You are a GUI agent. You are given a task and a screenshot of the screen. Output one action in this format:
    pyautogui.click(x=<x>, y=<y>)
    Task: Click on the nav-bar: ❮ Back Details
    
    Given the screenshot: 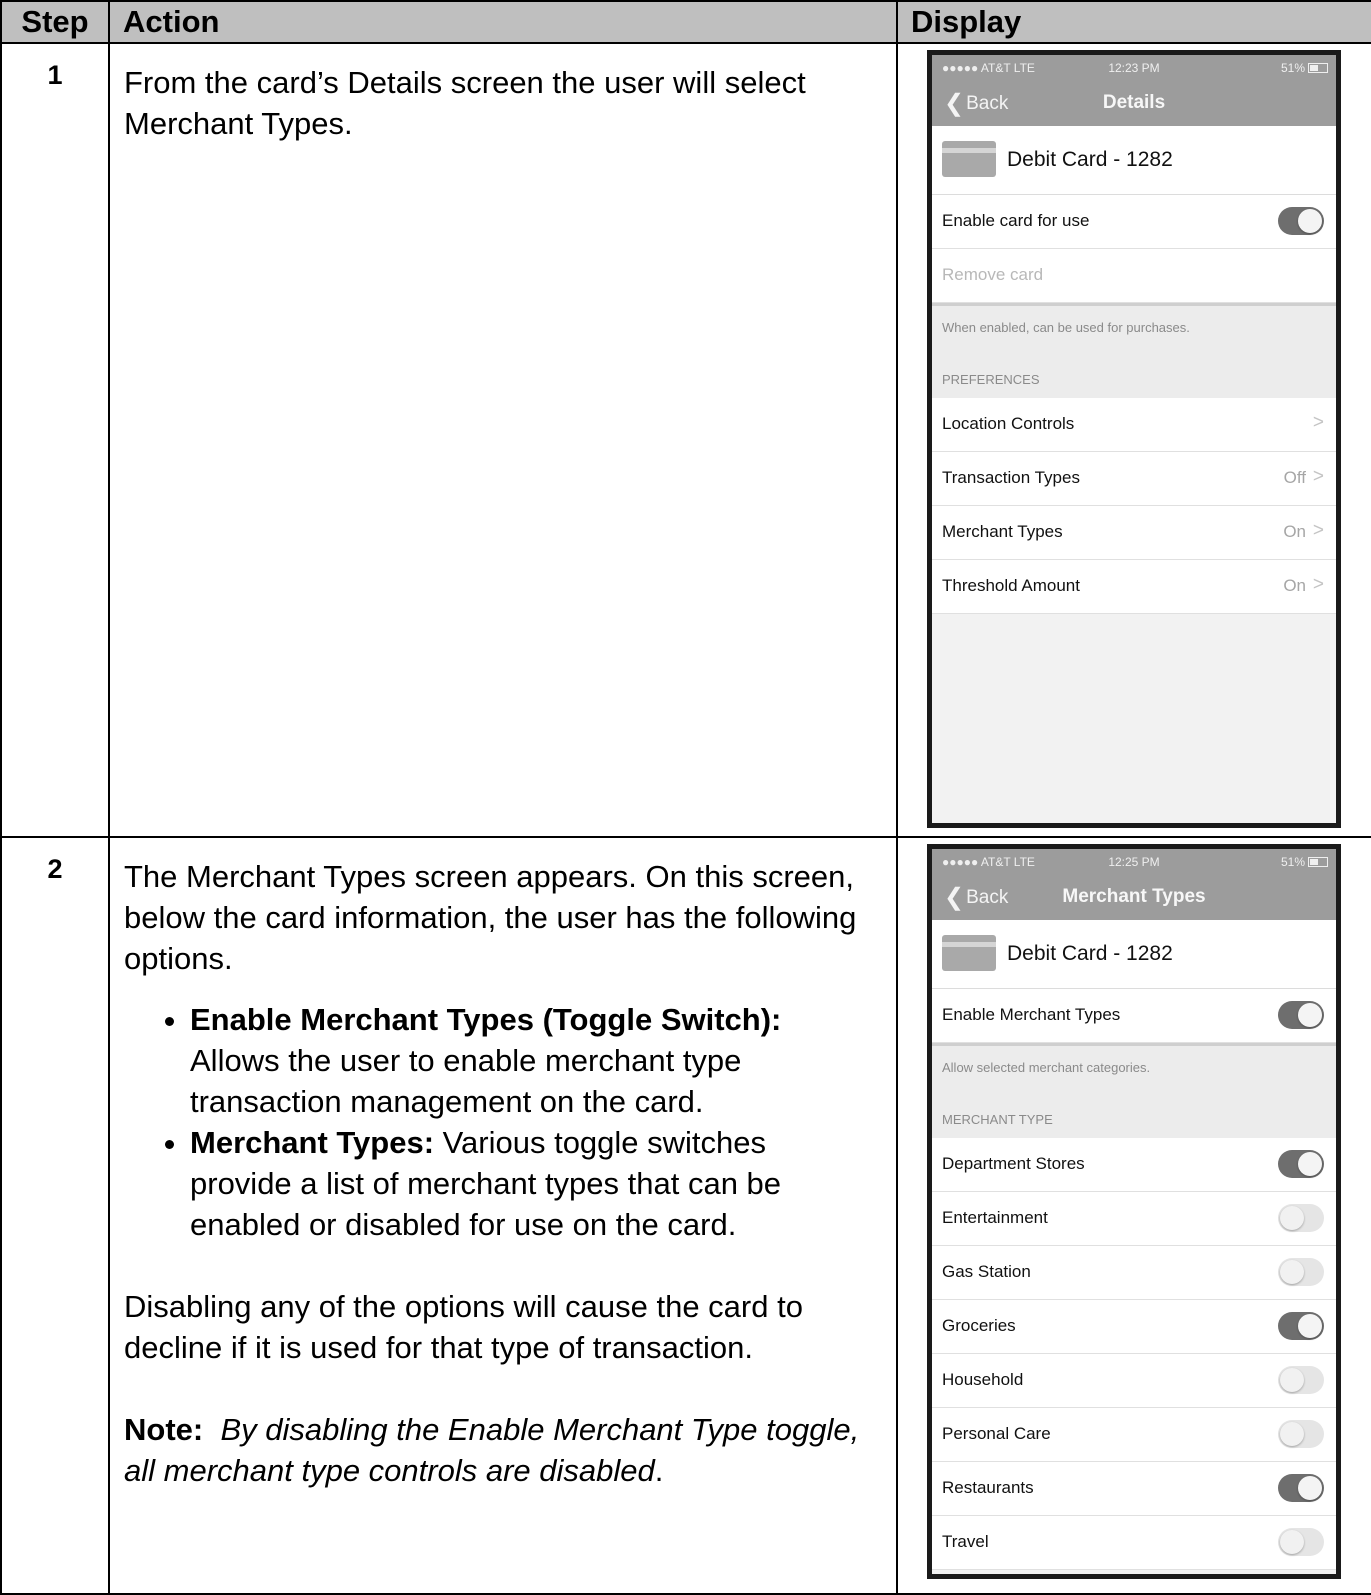 What is the action you would take?
    pyautogui.click(x=1134, y=103)
    